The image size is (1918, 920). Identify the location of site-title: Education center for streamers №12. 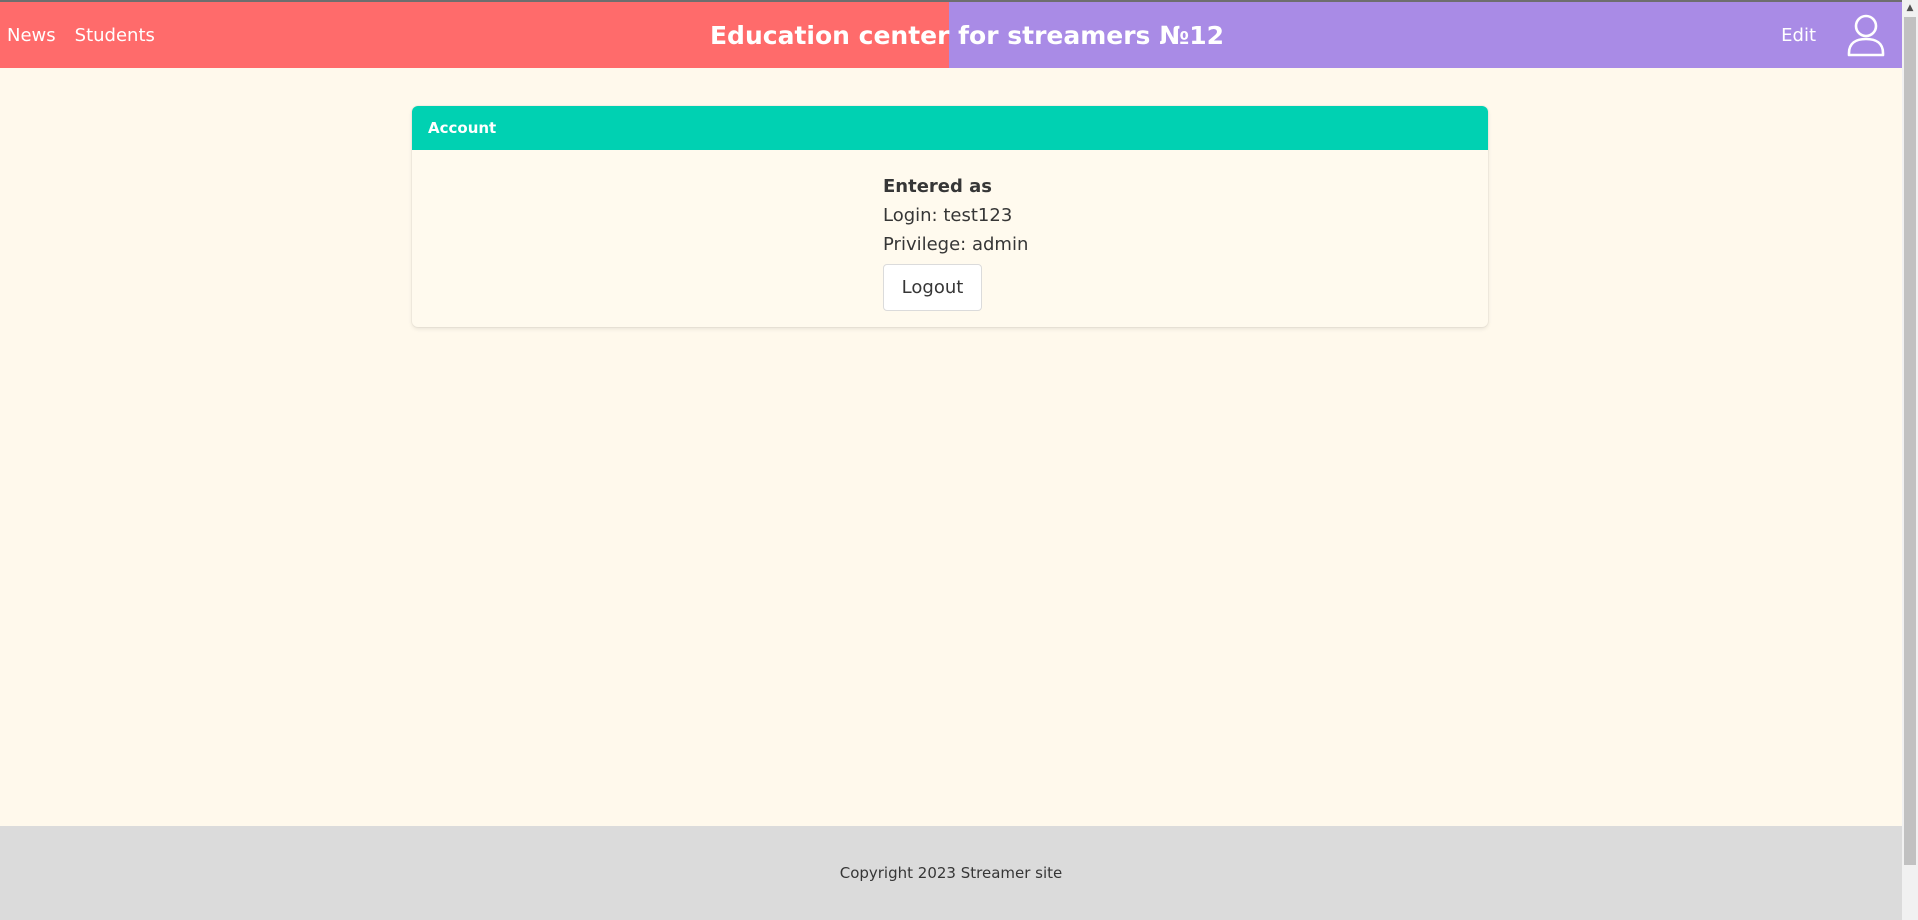
(967, 35).